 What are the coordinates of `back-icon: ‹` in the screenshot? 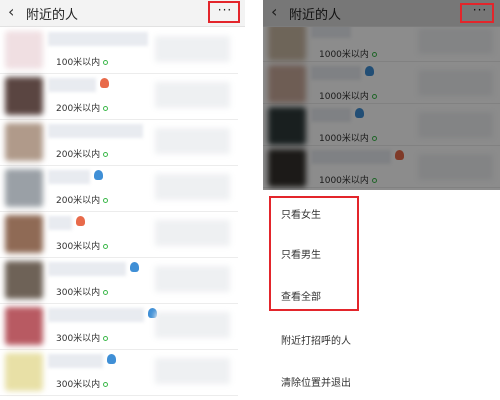 It's located at (11, 12).